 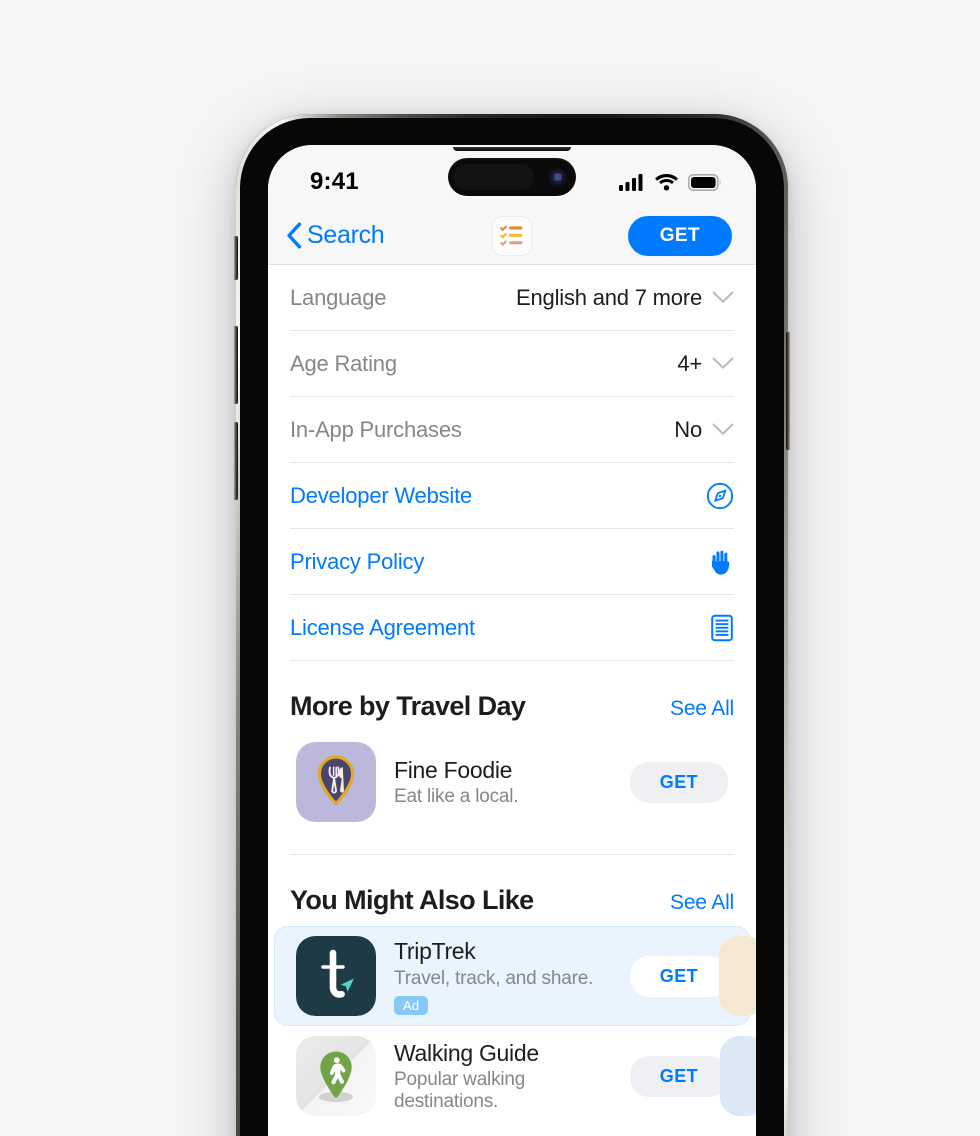 I want to click on status-bar-icons, so click(x=670, y=176).